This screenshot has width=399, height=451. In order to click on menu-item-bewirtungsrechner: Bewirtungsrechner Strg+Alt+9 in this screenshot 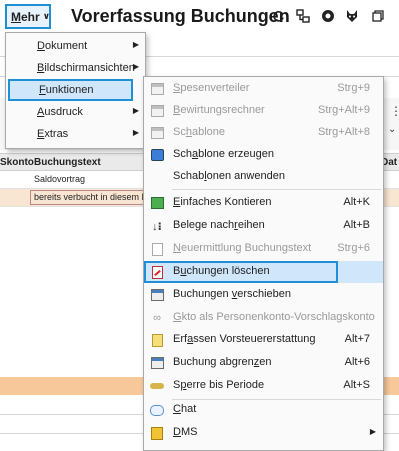, I will do `click(263, 111)`.